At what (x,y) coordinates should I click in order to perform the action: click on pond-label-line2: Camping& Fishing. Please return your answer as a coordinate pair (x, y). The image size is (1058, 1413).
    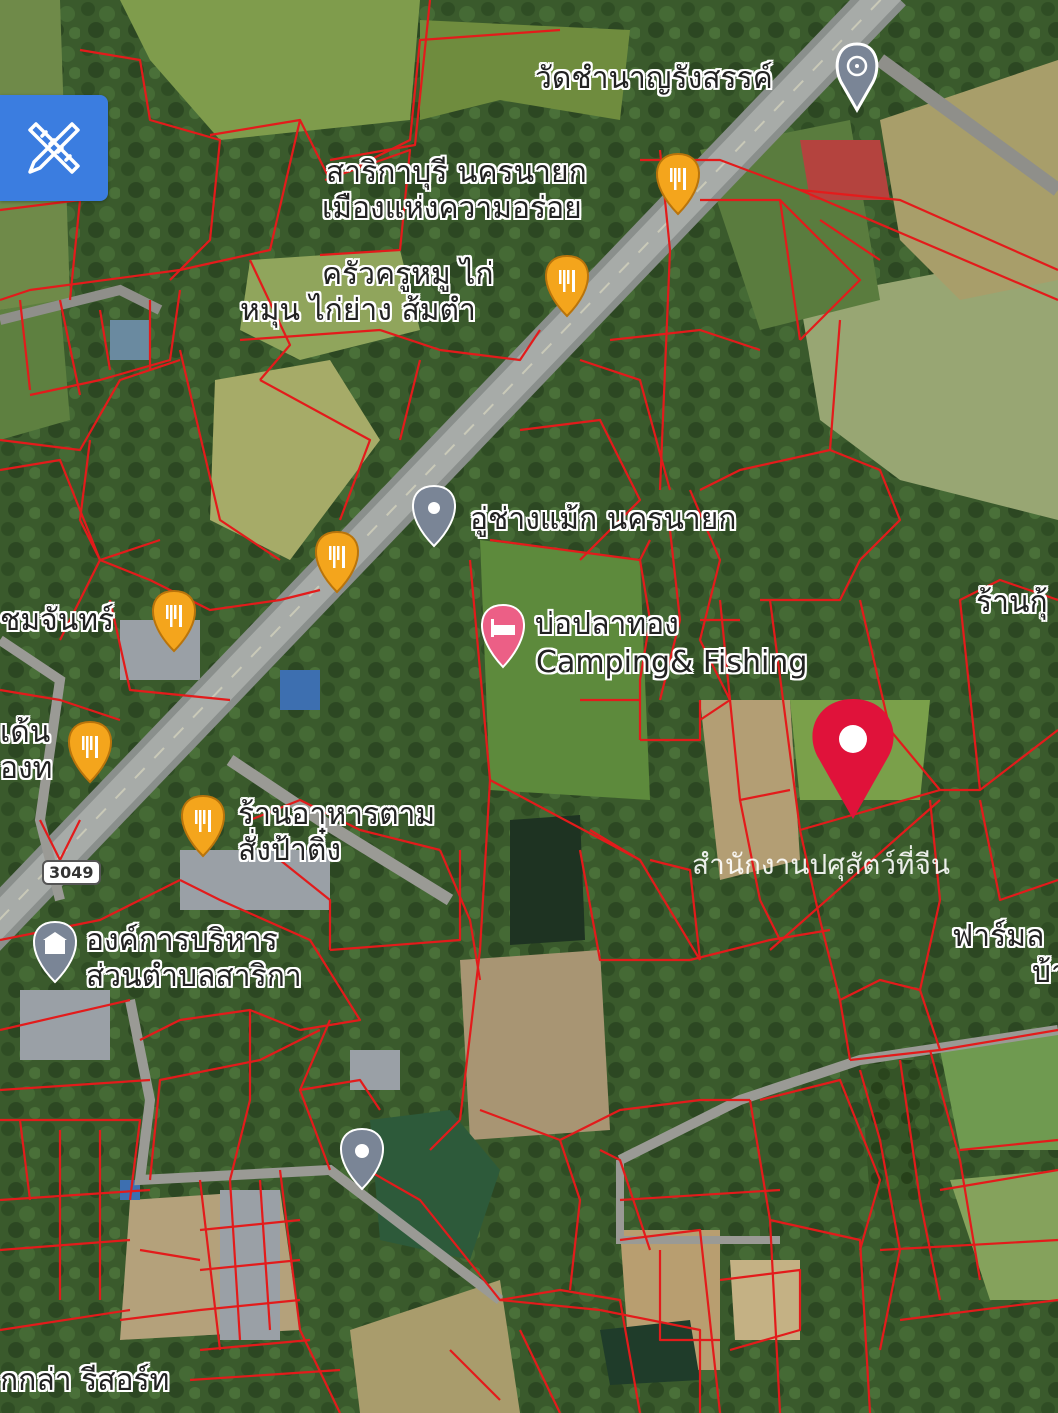
    Looking at the image, I should click on (671, 663).